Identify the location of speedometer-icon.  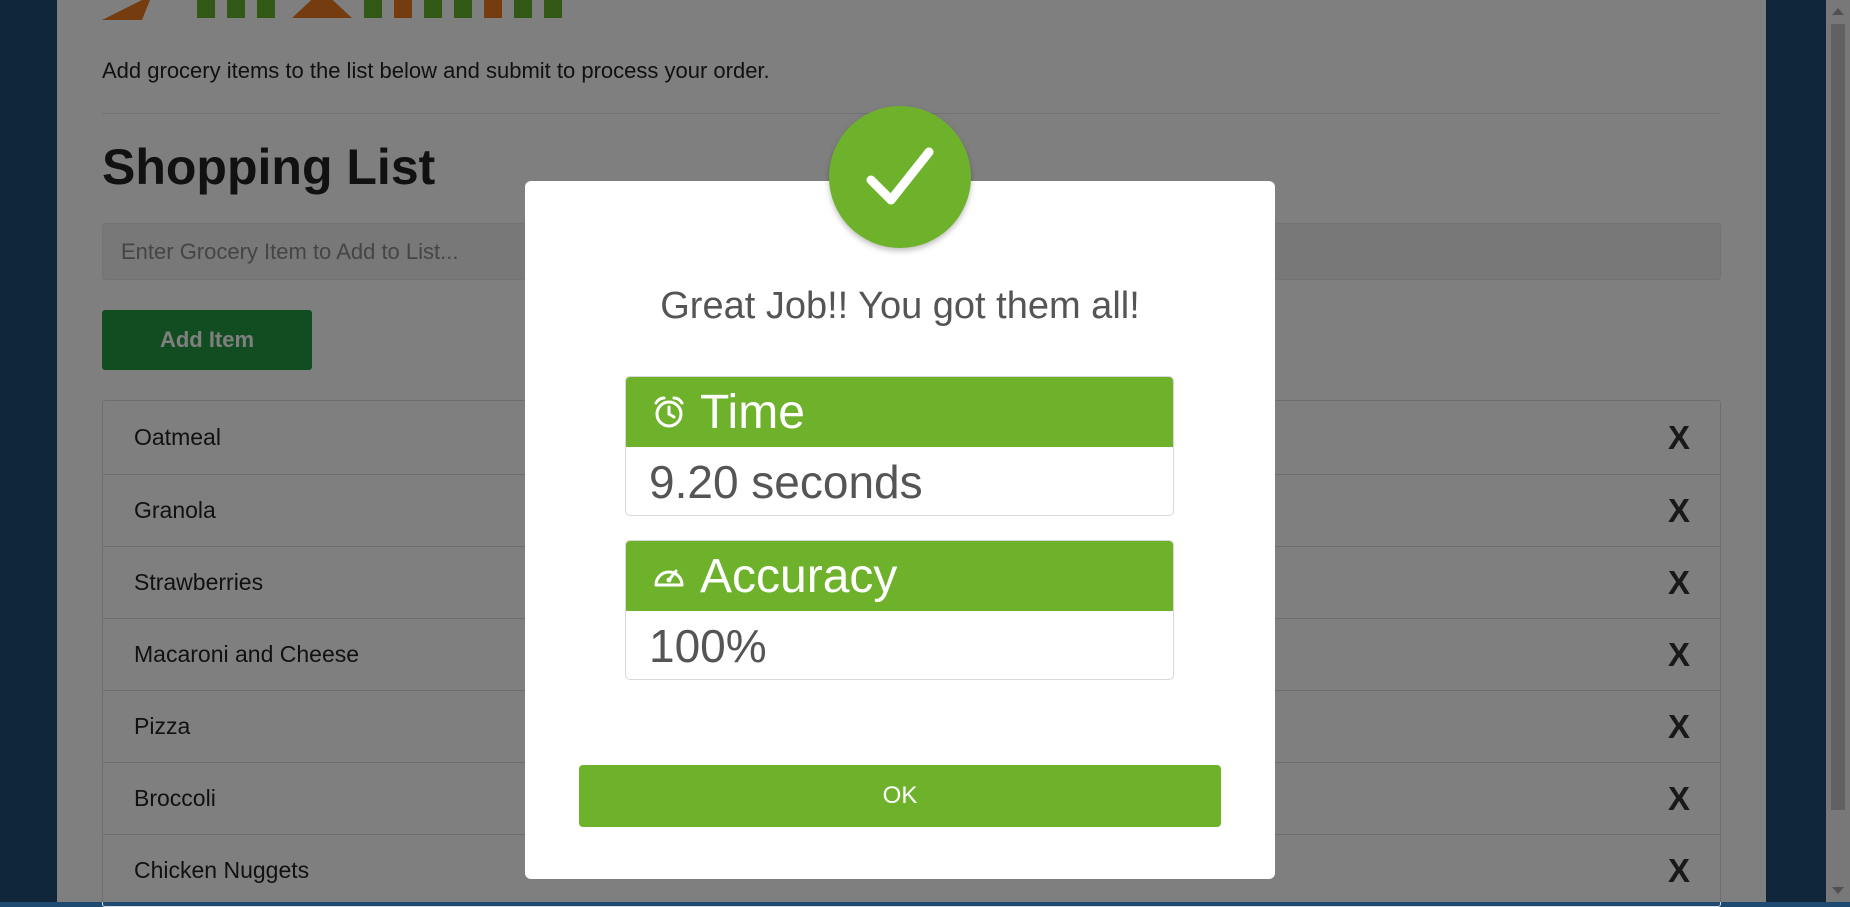
(669, 578).